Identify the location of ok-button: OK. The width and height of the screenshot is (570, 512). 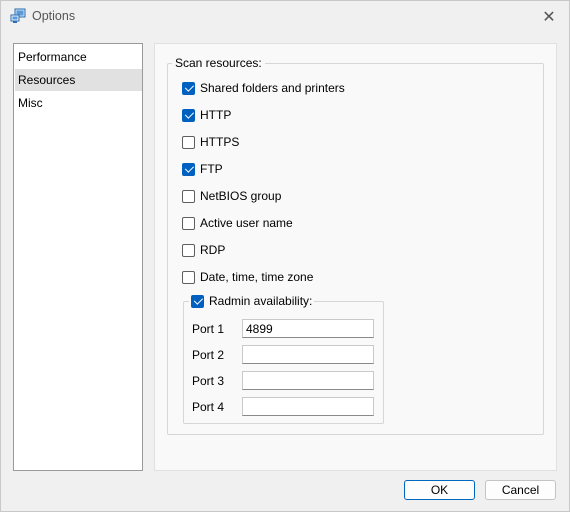
(439, 490).